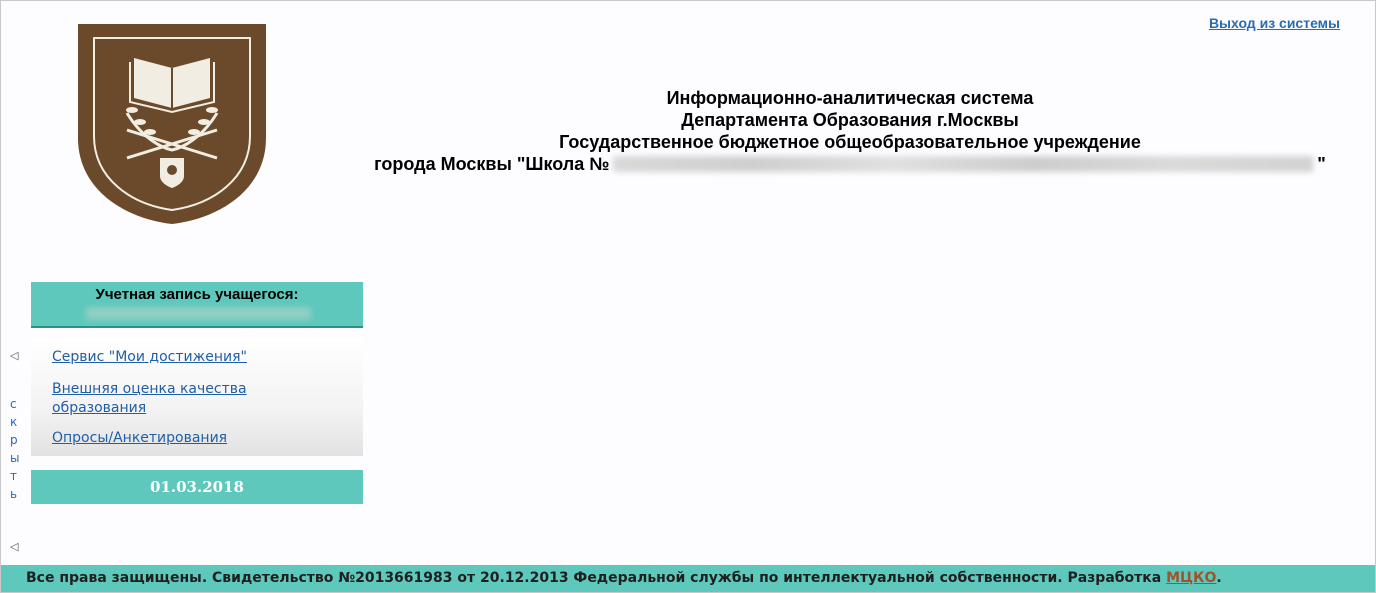  I want to click on title-line-2: Департамента Образования г.Москвы, so click(850, 120).